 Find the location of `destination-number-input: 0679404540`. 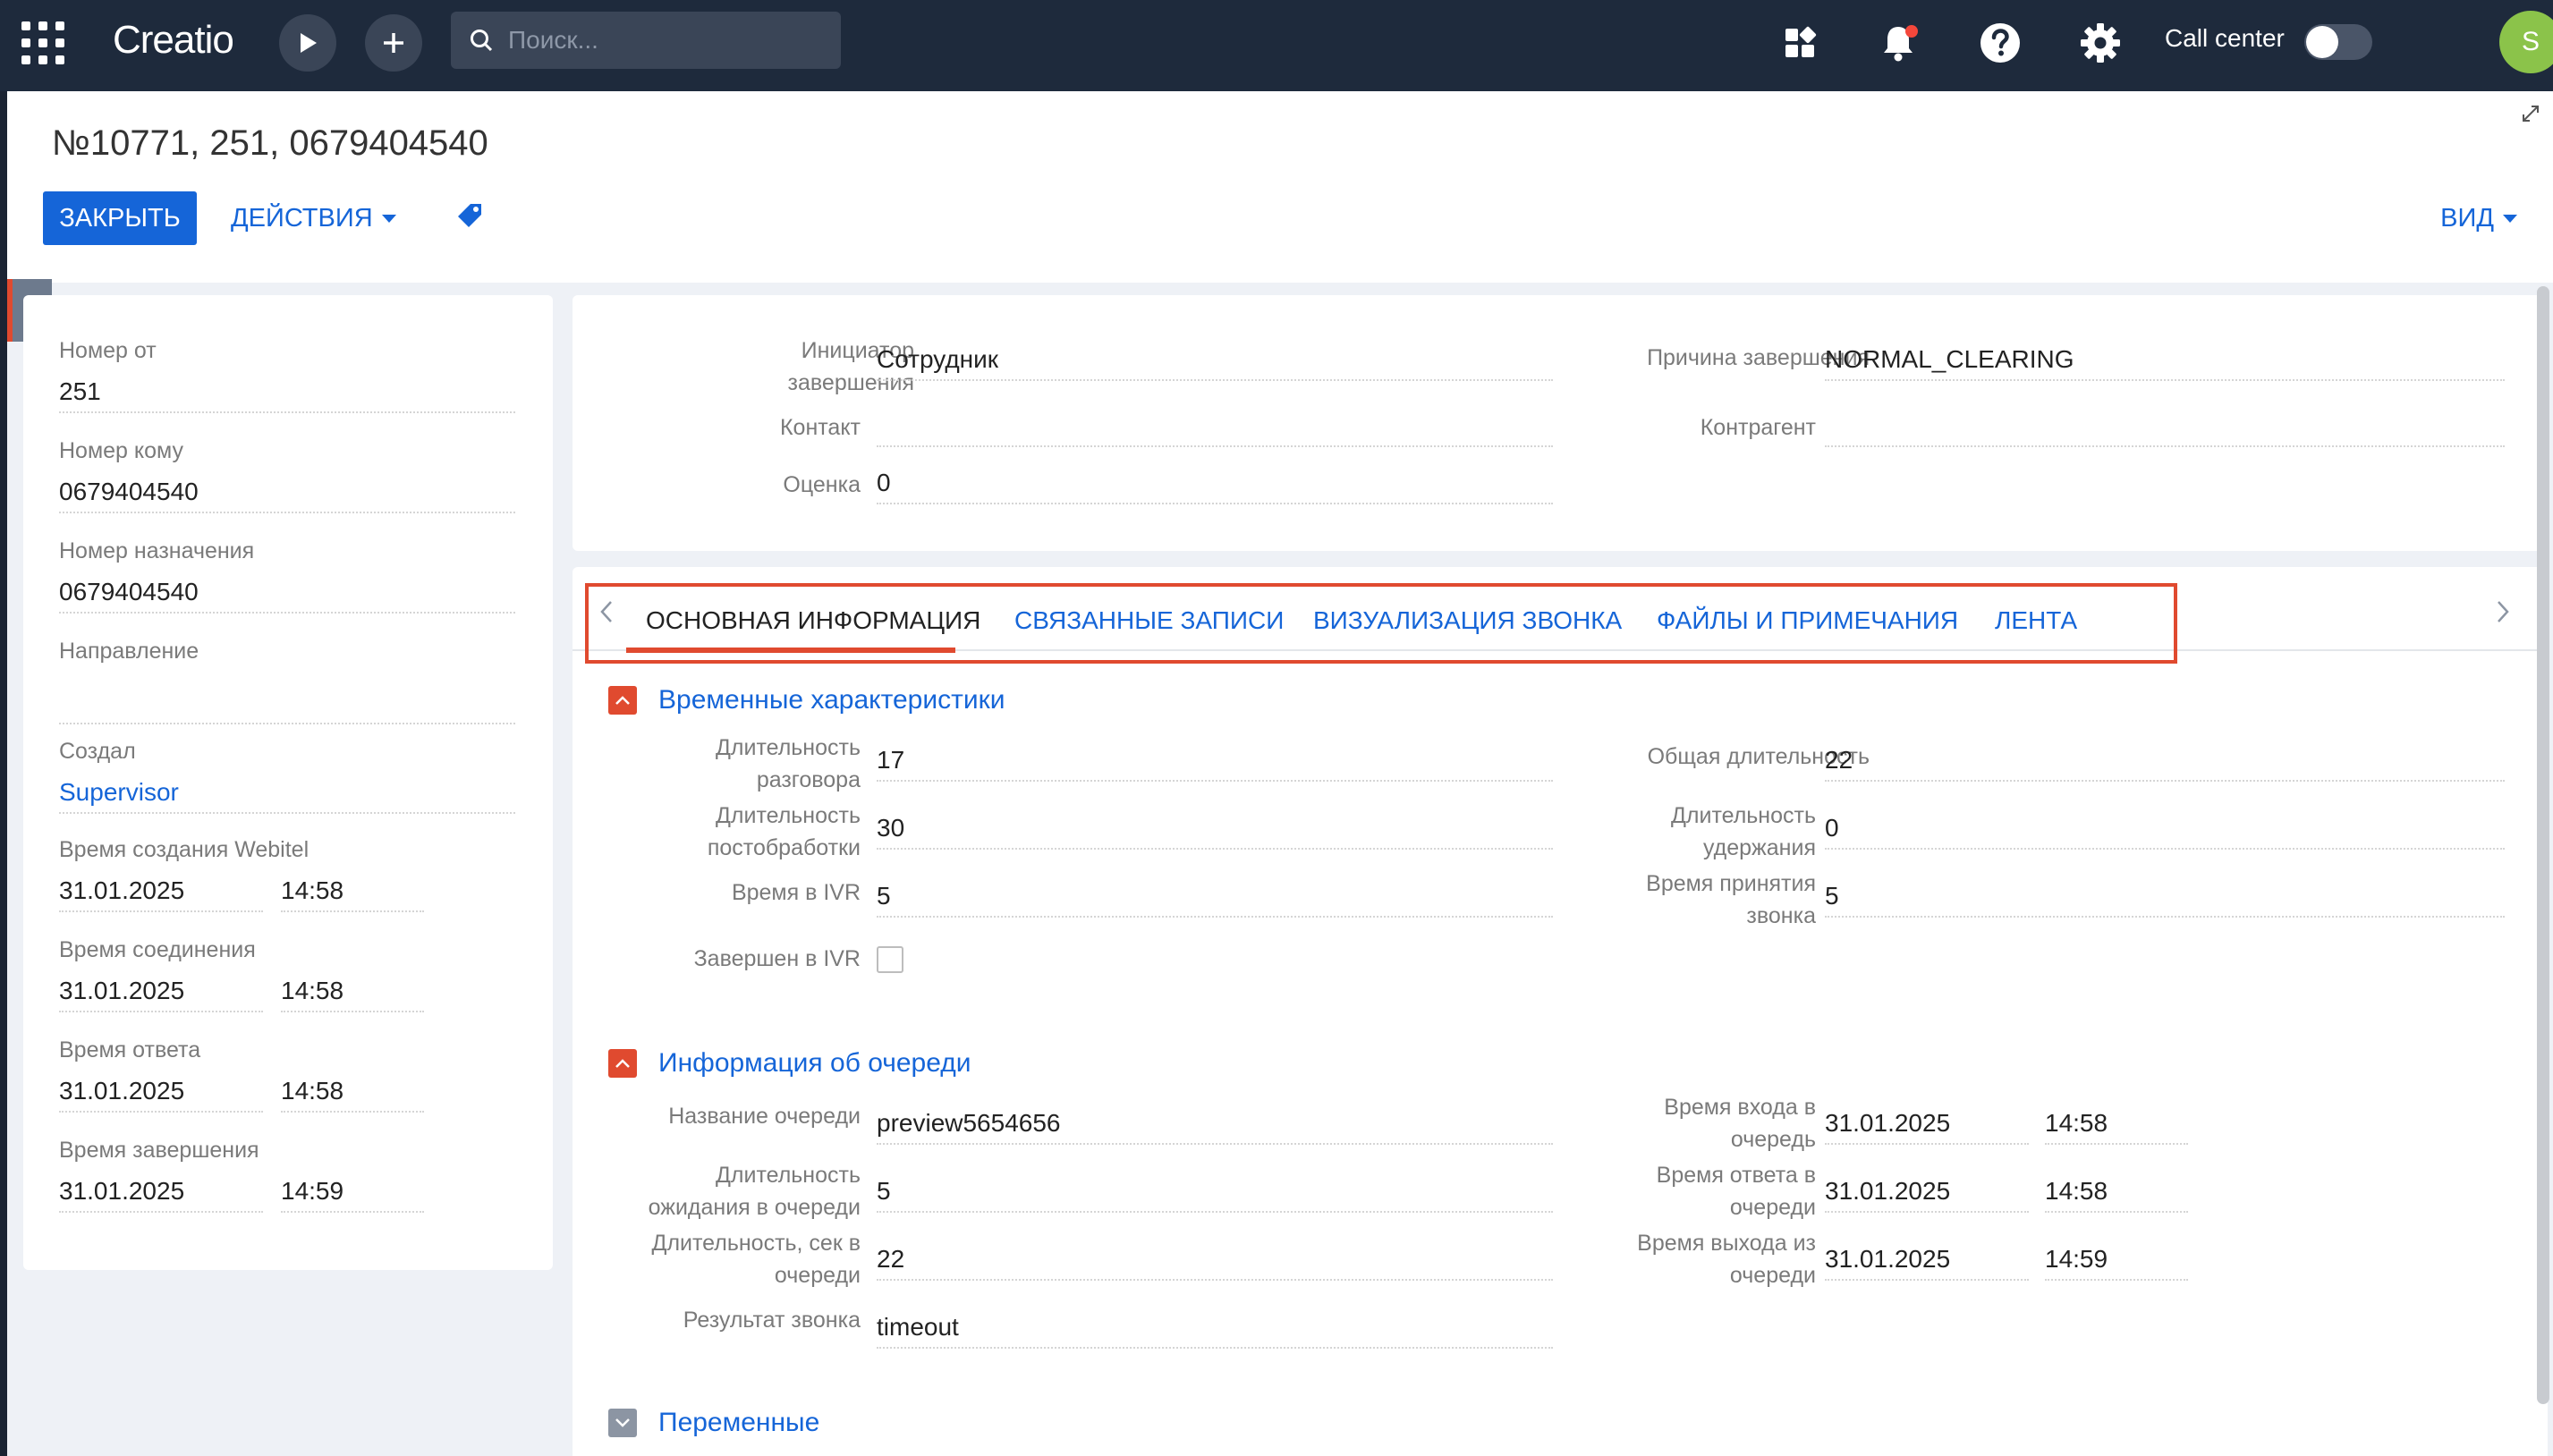

destination-number-input: 0679404540 is located at coordinates (287, 594).